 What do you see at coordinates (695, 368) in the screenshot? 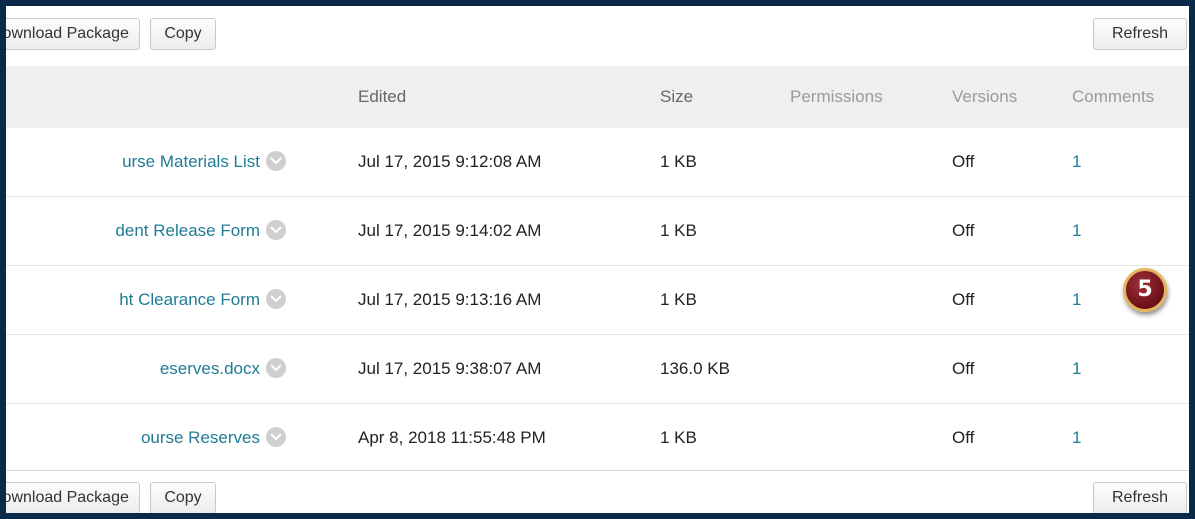
I see `size-cell: 136.0 KB` at bounding box center [695, 368].